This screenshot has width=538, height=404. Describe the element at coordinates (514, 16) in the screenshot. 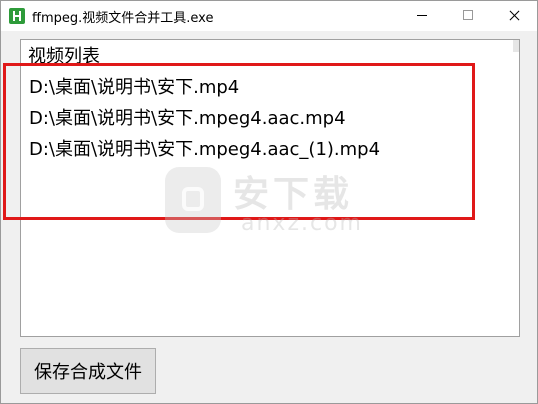

I see `close-button` at that location.